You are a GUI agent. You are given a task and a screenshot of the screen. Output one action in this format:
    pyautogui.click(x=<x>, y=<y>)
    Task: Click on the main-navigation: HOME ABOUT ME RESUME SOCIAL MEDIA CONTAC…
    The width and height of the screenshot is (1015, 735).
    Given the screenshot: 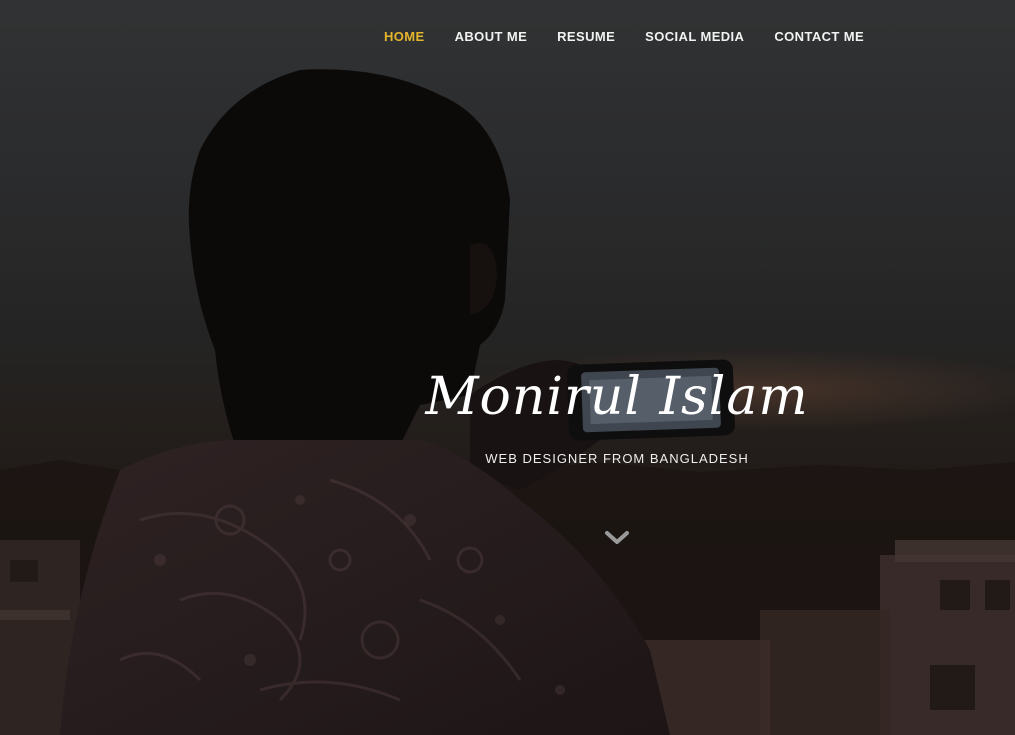 What is the action you would take?
    pyautogui.click(x=624, y=37)
    